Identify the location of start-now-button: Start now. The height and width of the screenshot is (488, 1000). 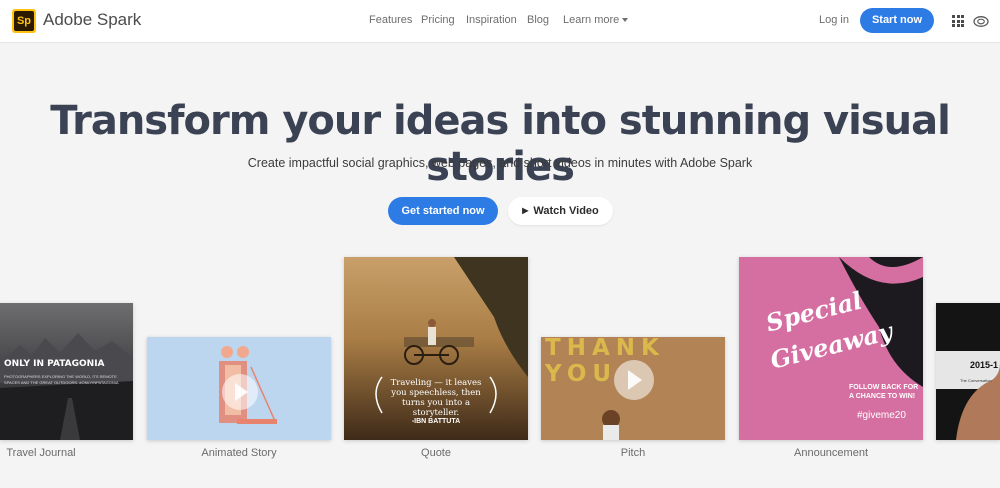
(897, 20).